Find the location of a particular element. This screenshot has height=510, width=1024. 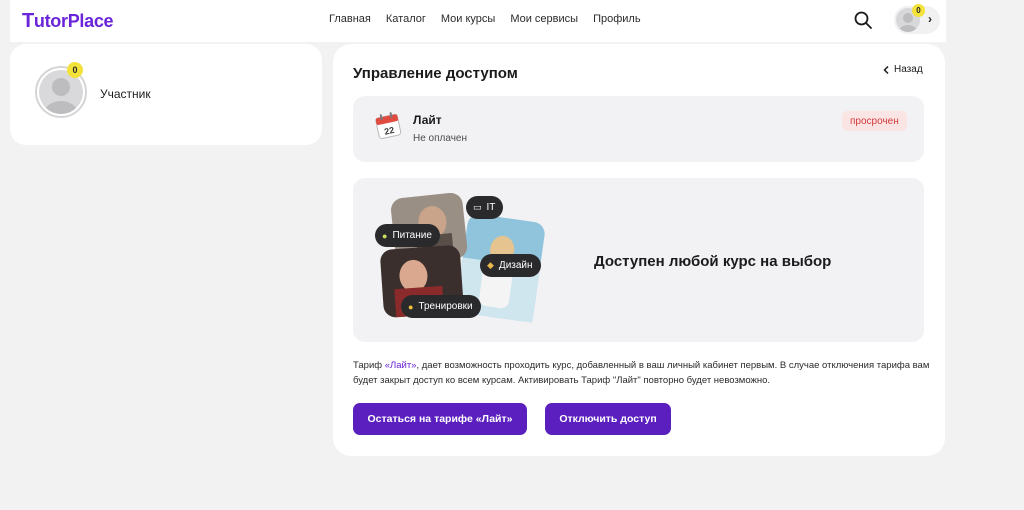

chip-design: ◆ Дизайн is located at coordinates (510, 265).